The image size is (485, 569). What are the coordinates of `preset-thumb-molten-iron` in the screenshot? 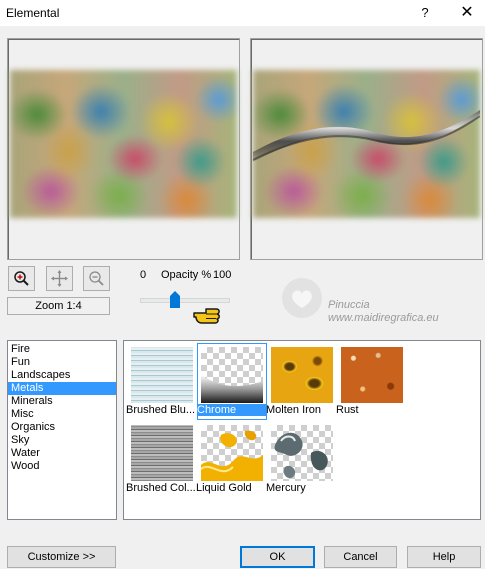 It's located at (302, 375).